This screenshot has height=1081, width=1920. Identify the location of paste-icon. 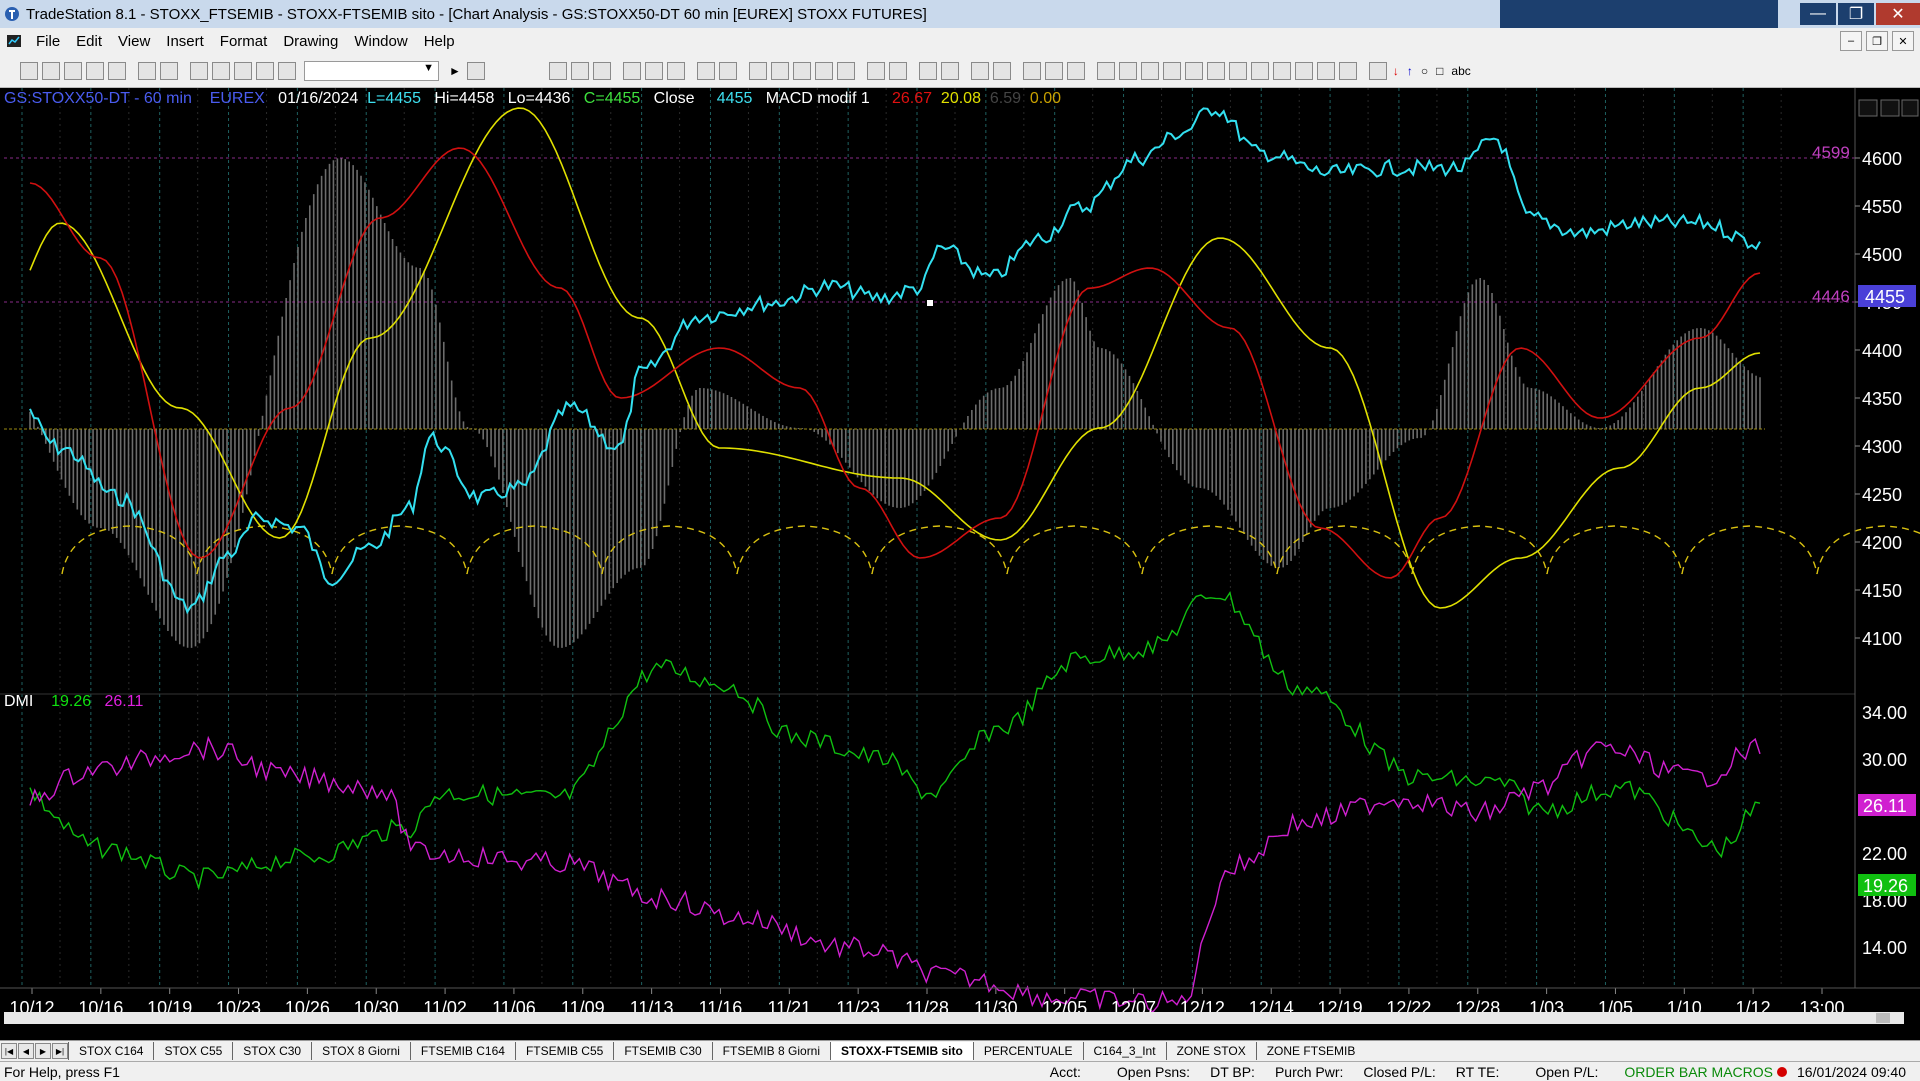
(117, 70).